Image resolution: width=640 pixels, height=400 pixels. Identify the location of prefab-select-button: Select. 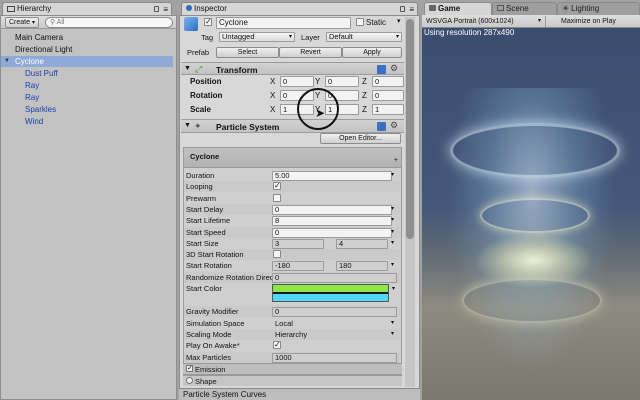
(247, 52).